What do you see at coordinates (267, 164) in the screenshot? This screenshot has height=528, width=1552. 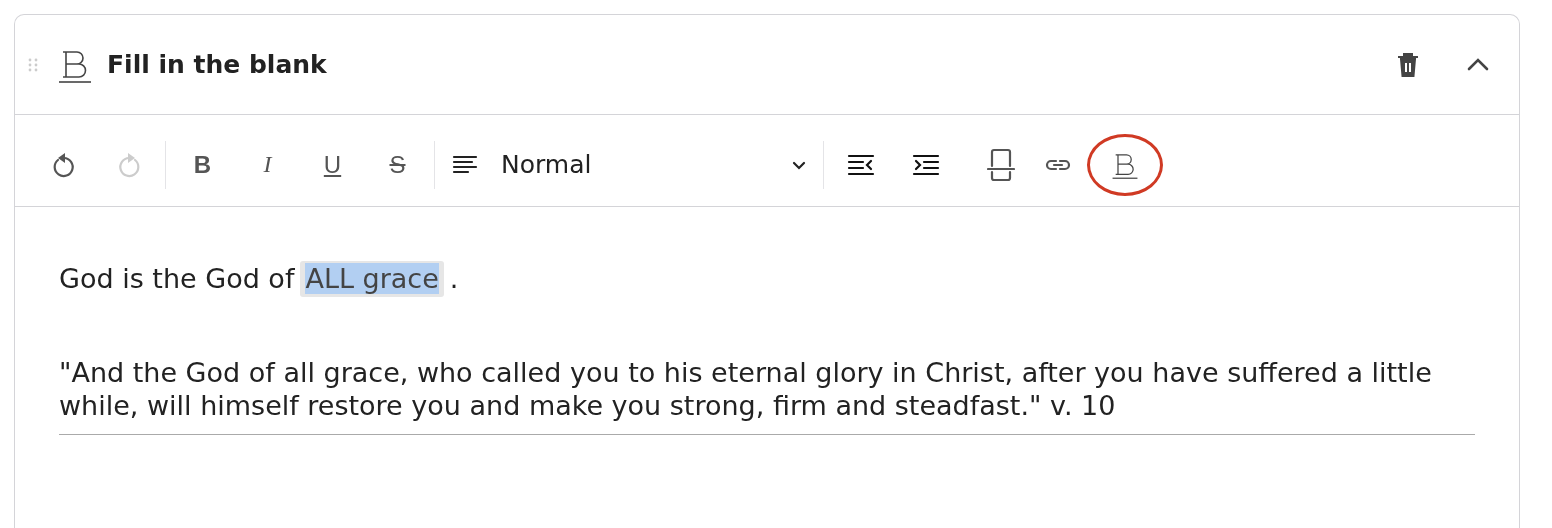 I see `italic-button: I` at bounding box center [267, 164].